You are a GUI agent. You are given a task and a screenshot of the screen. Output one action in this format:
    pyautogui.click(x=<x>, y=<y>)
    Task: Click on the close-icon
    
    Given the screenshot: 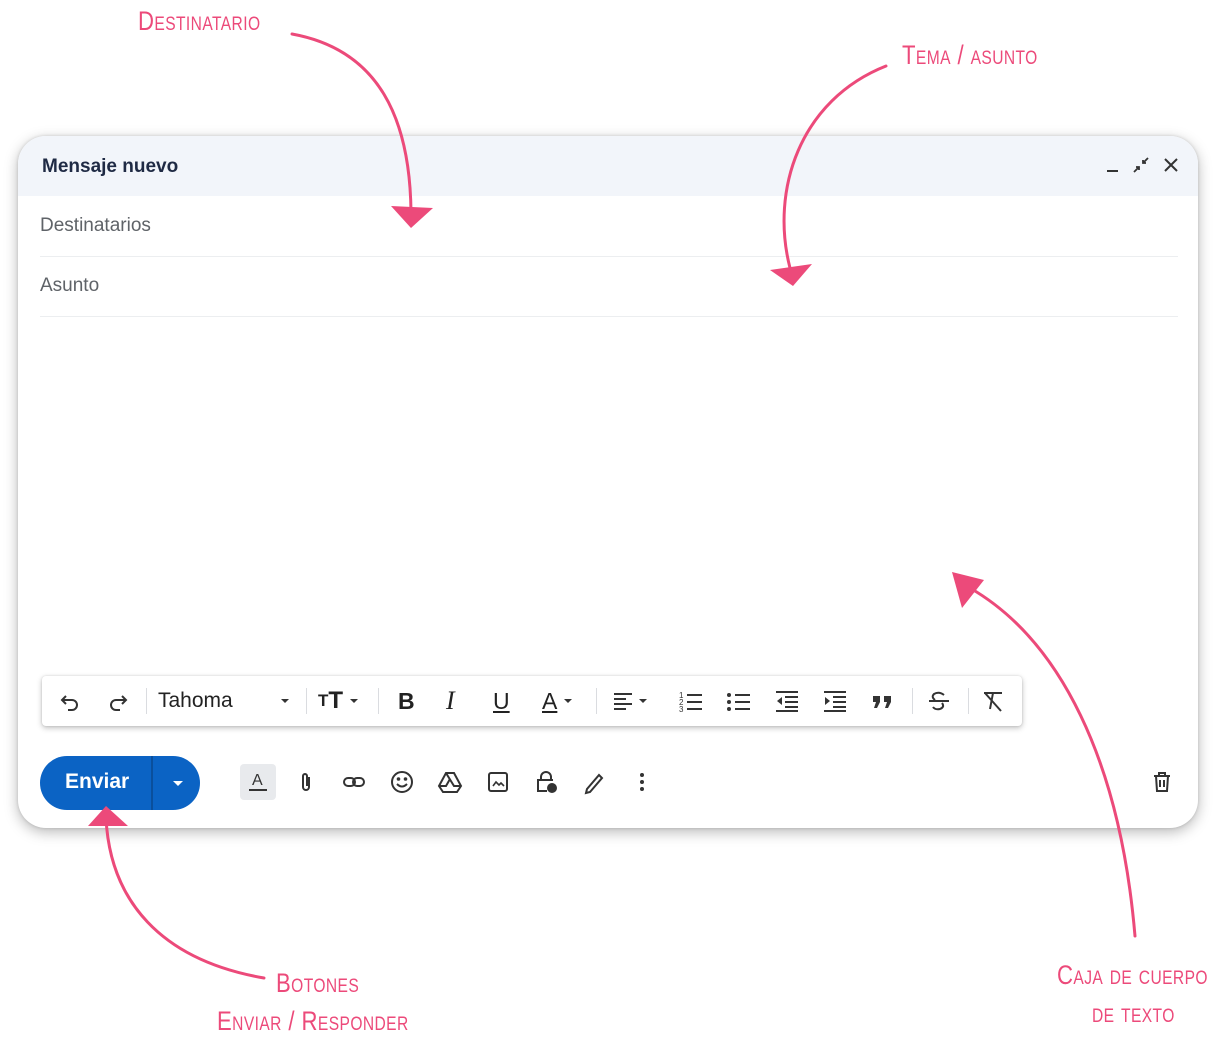 What is the action you would take?
    pyautogui.click(x=1171, y=165)
    